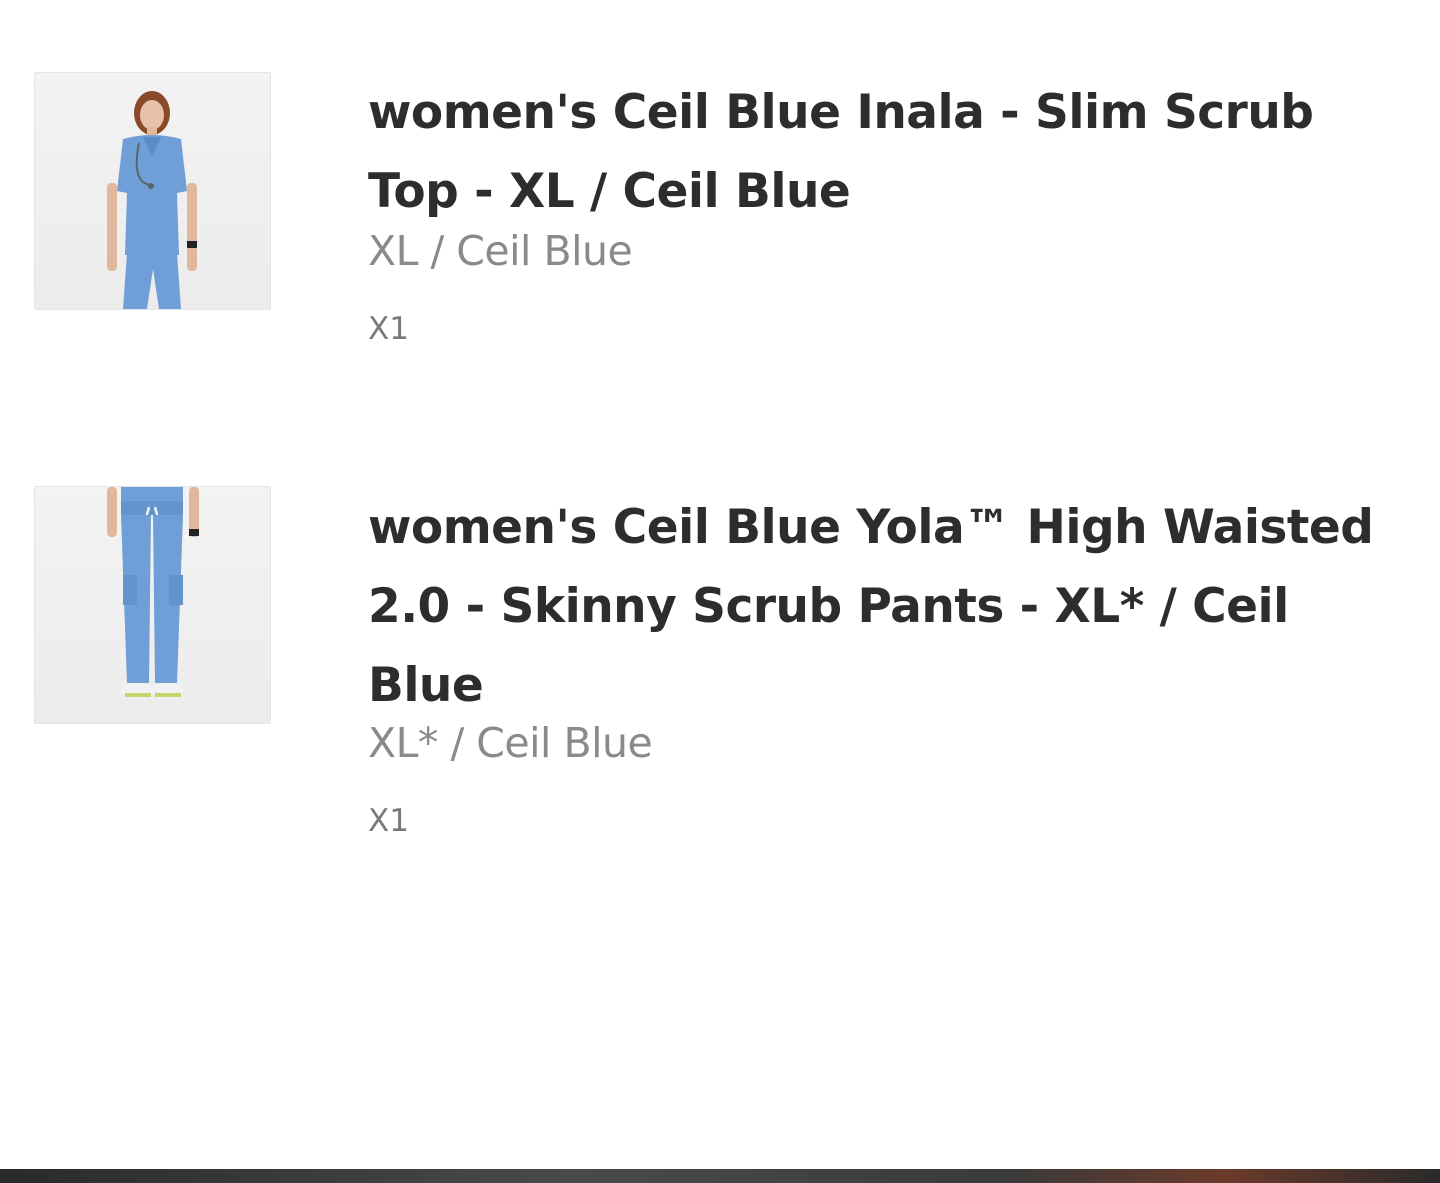  Describe the element at coordinates (152, 200) in the screenshot. I see `scrub-top-image-icon` at that location.